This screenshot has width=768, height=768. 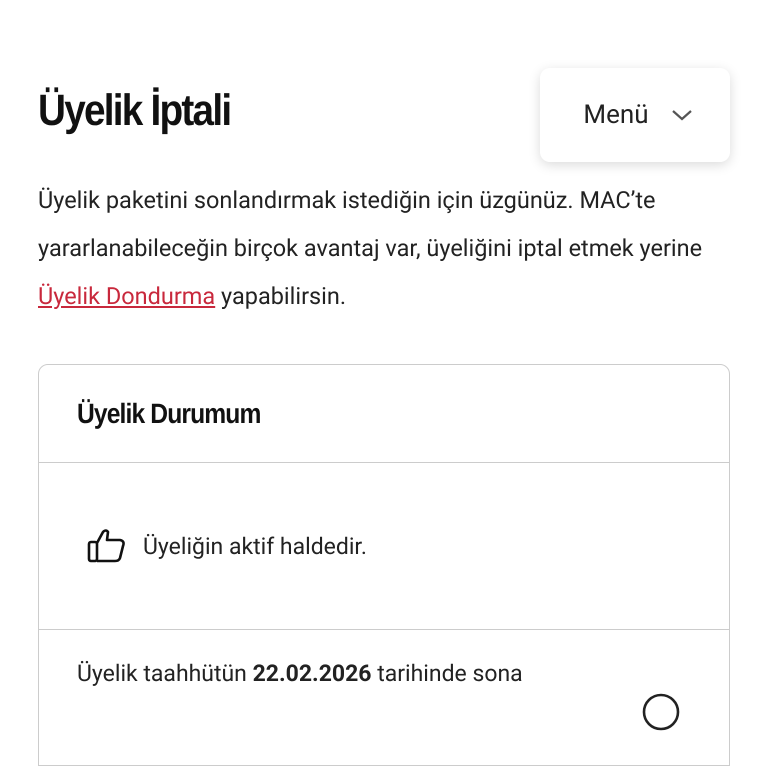 What do you see at coordinates (107, 546) in the screenshot?
I see `thumbs-up-icon` at bounding box center [107, 546].